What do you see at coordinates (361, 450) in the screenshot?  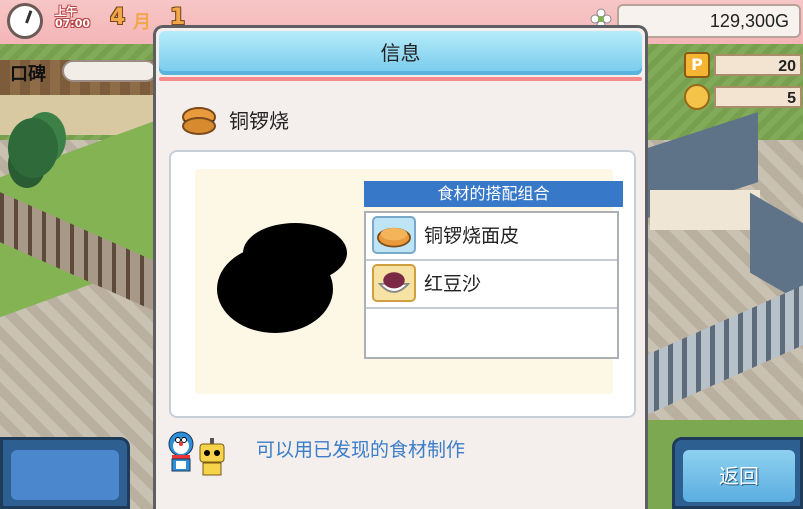 I see `hint-text: 可以用已发现的食材制作` at bounding box center [361, 450].